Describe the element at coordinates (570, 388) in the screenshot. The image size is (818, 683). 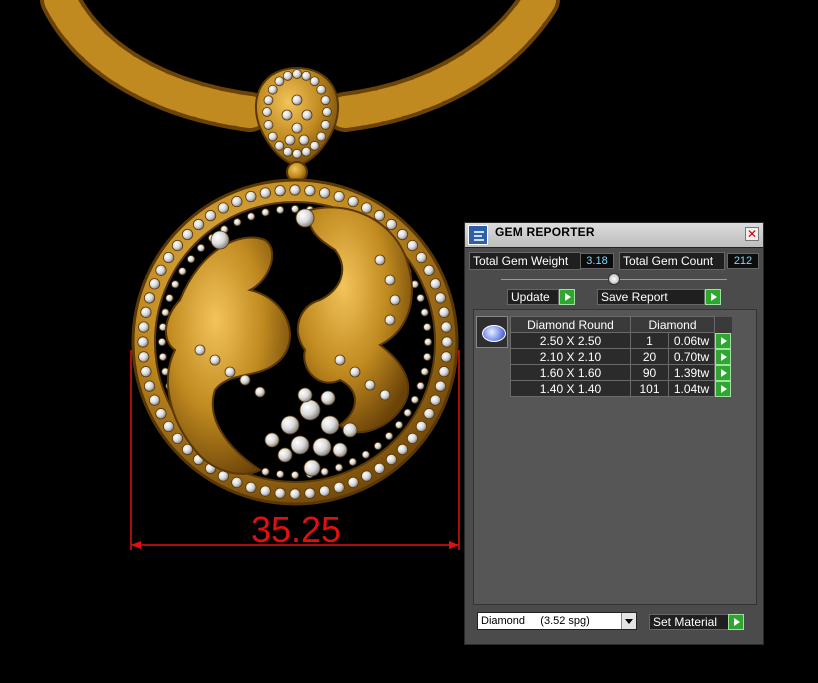
I see `gem-size: 1.40 X 1.40` at that location.